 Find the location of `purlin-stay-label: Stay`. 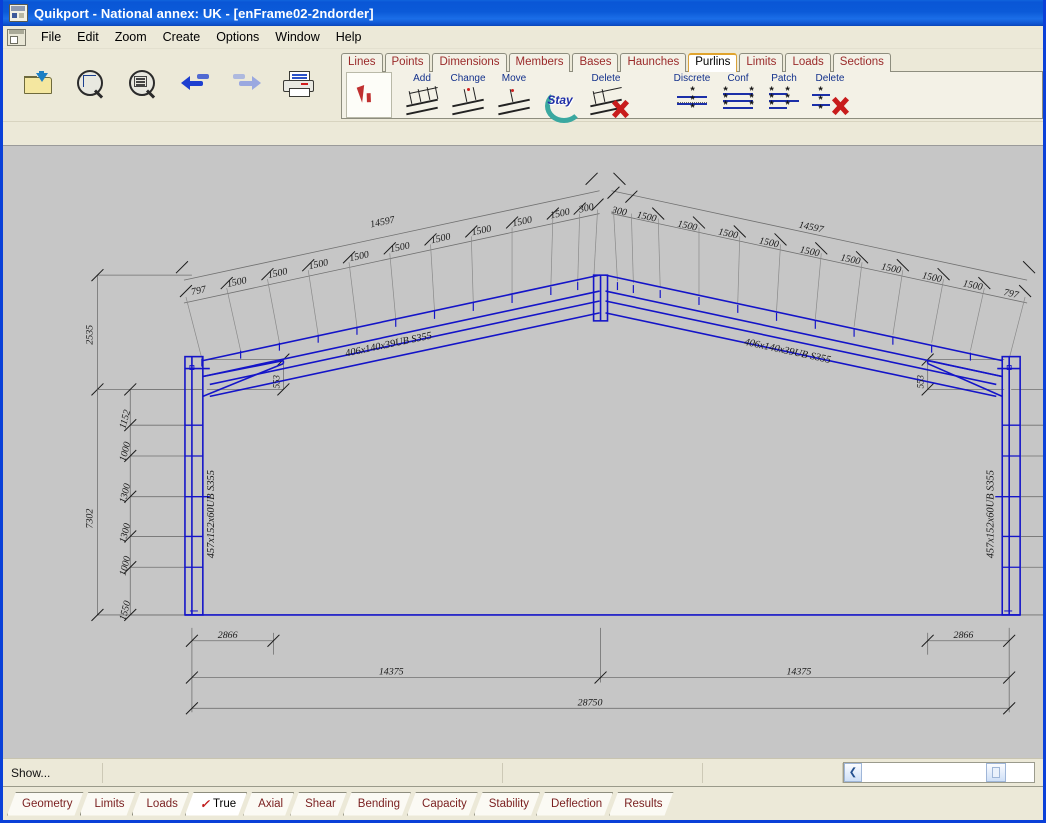

purlin-stay-label: Stay is located at coordinates (560, 100).